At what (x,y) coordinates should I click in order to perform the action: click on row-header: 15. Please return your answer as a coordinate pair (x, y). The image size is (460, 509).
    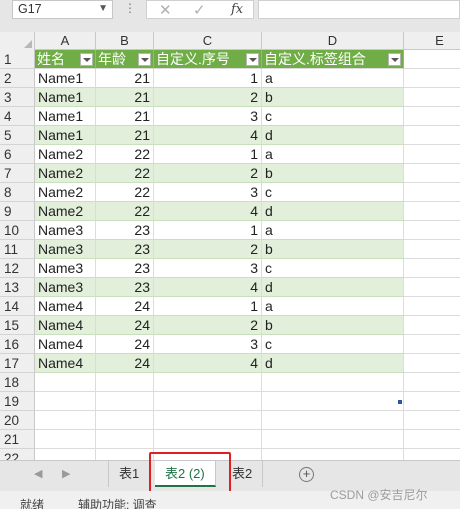
    Looking at the image, I should click on (17, 325).